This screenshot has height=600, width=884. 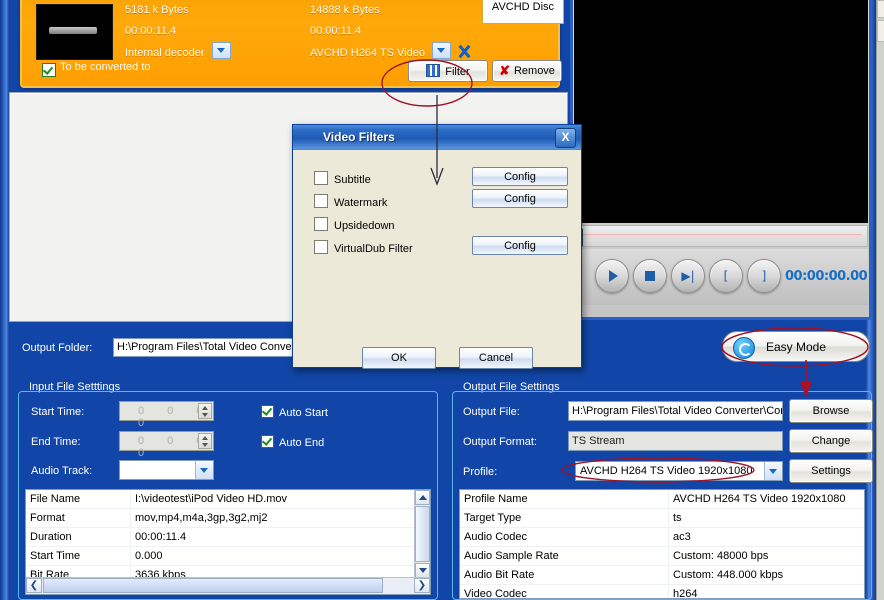 I want to click on input-hscroll-thumb, so click(x=213, y=585).